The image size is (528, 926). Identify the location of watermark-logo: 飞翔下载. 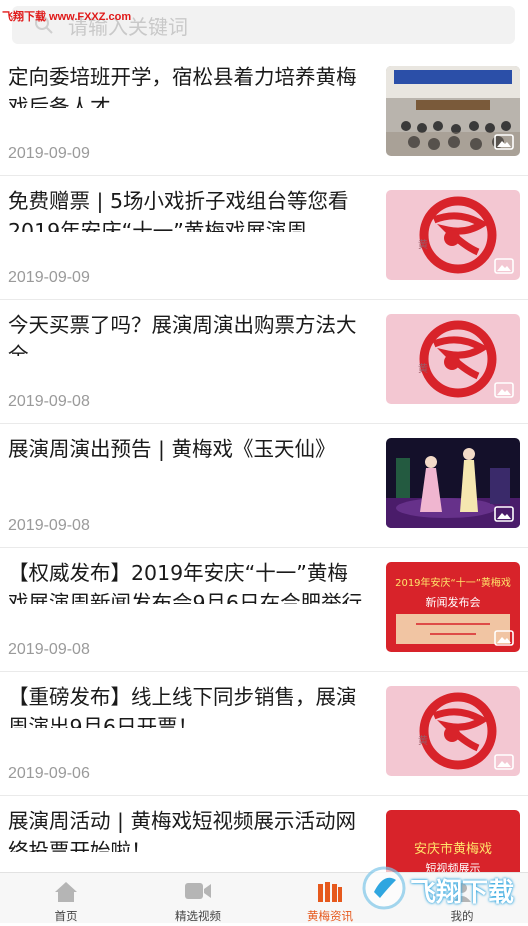
(443, 890).